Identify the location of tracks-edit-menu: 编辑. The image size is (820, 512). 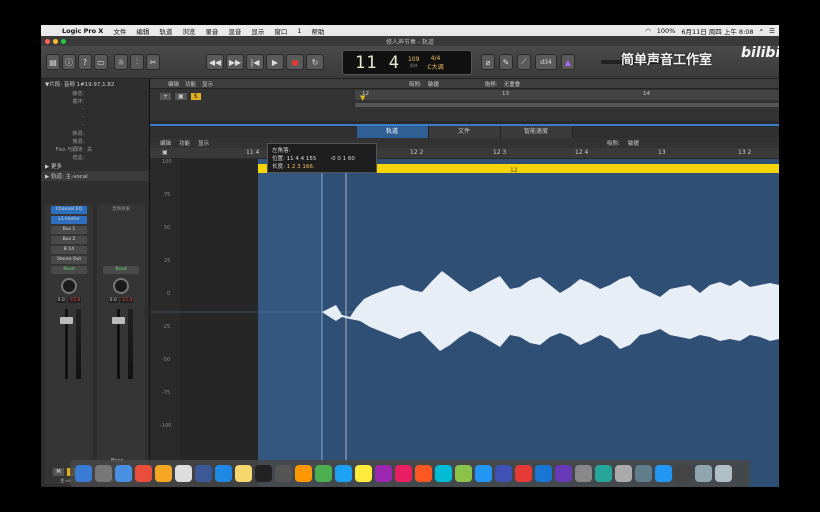
(173, 84).